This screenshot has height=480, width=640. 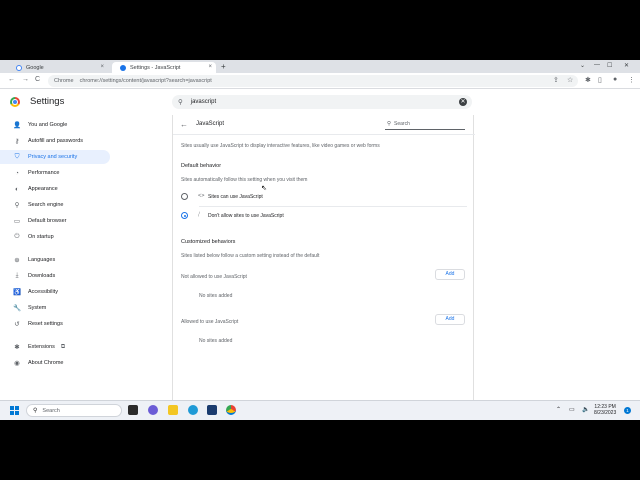 I want to click on search-placeholder: Search, so click(x=402, y=124).